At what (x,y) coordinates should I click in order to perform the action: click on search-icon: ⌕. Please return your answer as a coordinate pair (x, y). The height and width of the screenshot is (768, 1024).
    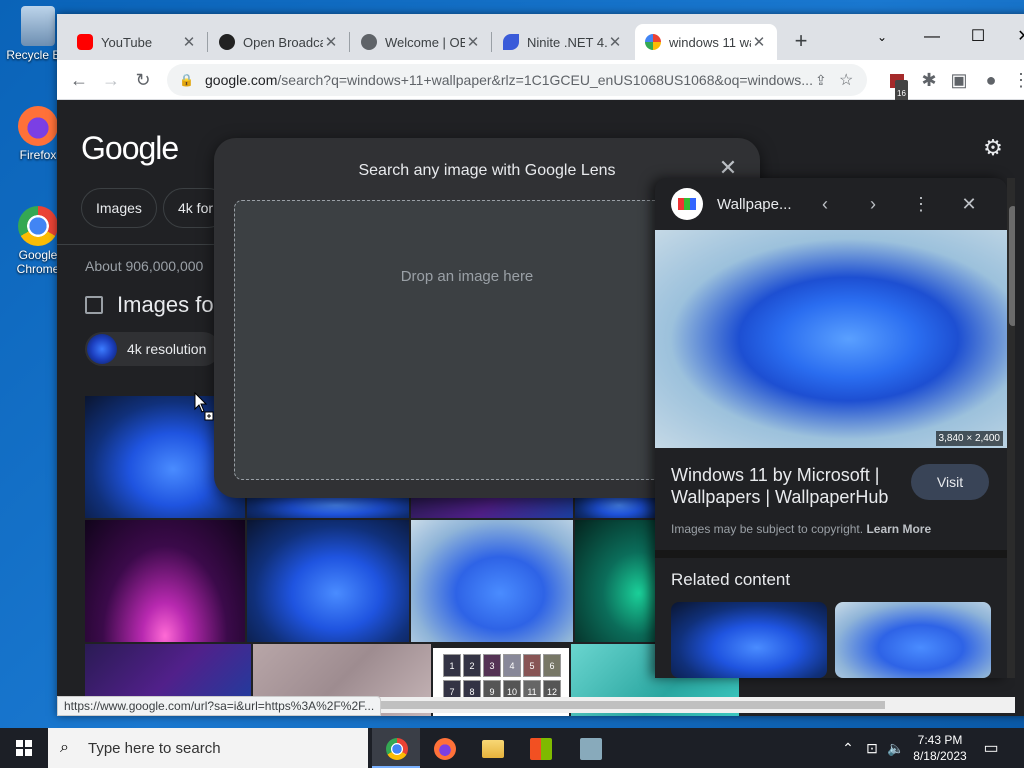
    Looking at the image, I should click on (64, 747).